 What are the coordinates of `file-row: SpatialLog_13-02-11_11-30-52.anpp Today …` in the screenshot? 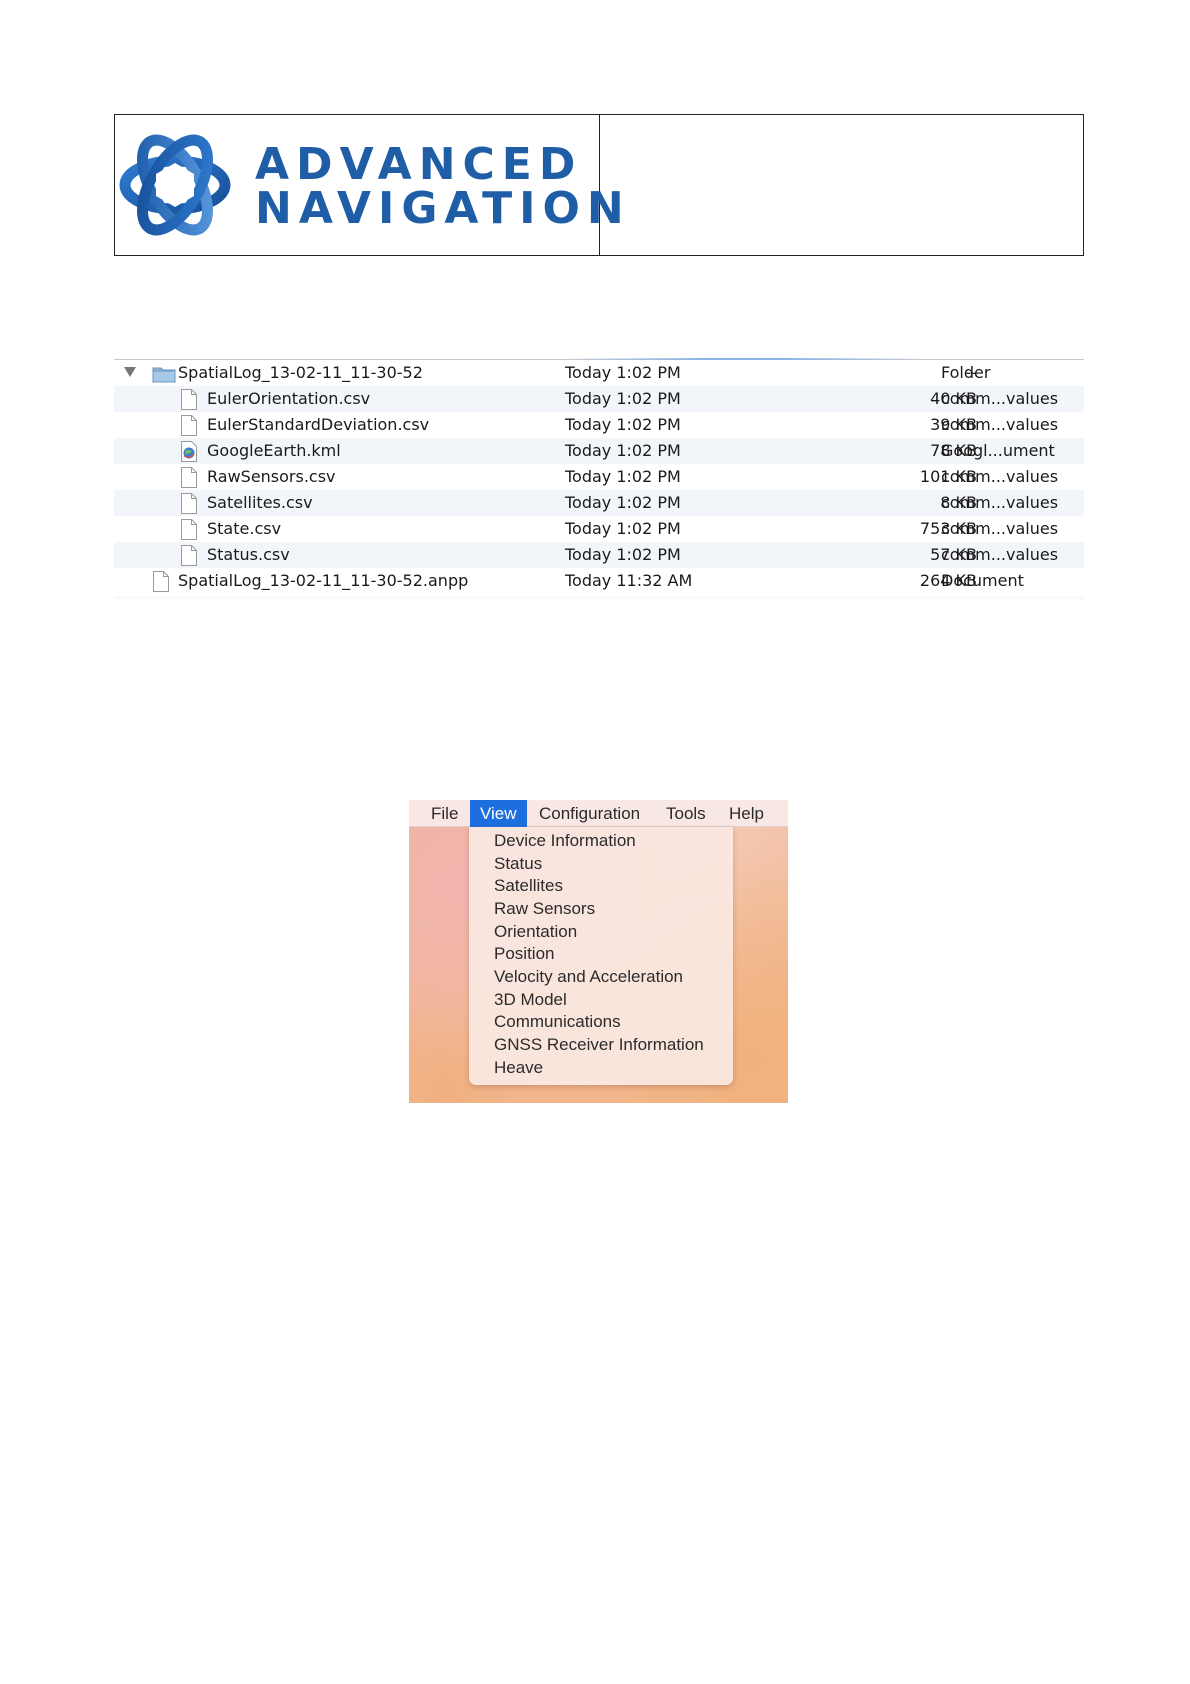 It's located at (599, 581).